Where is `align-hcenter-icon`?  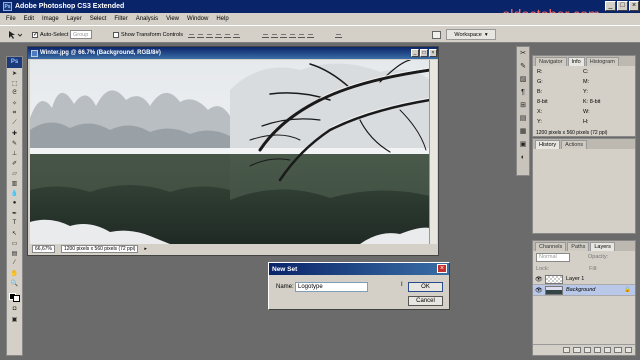 align-hcenter-icon is located at coordinates (227, 34).